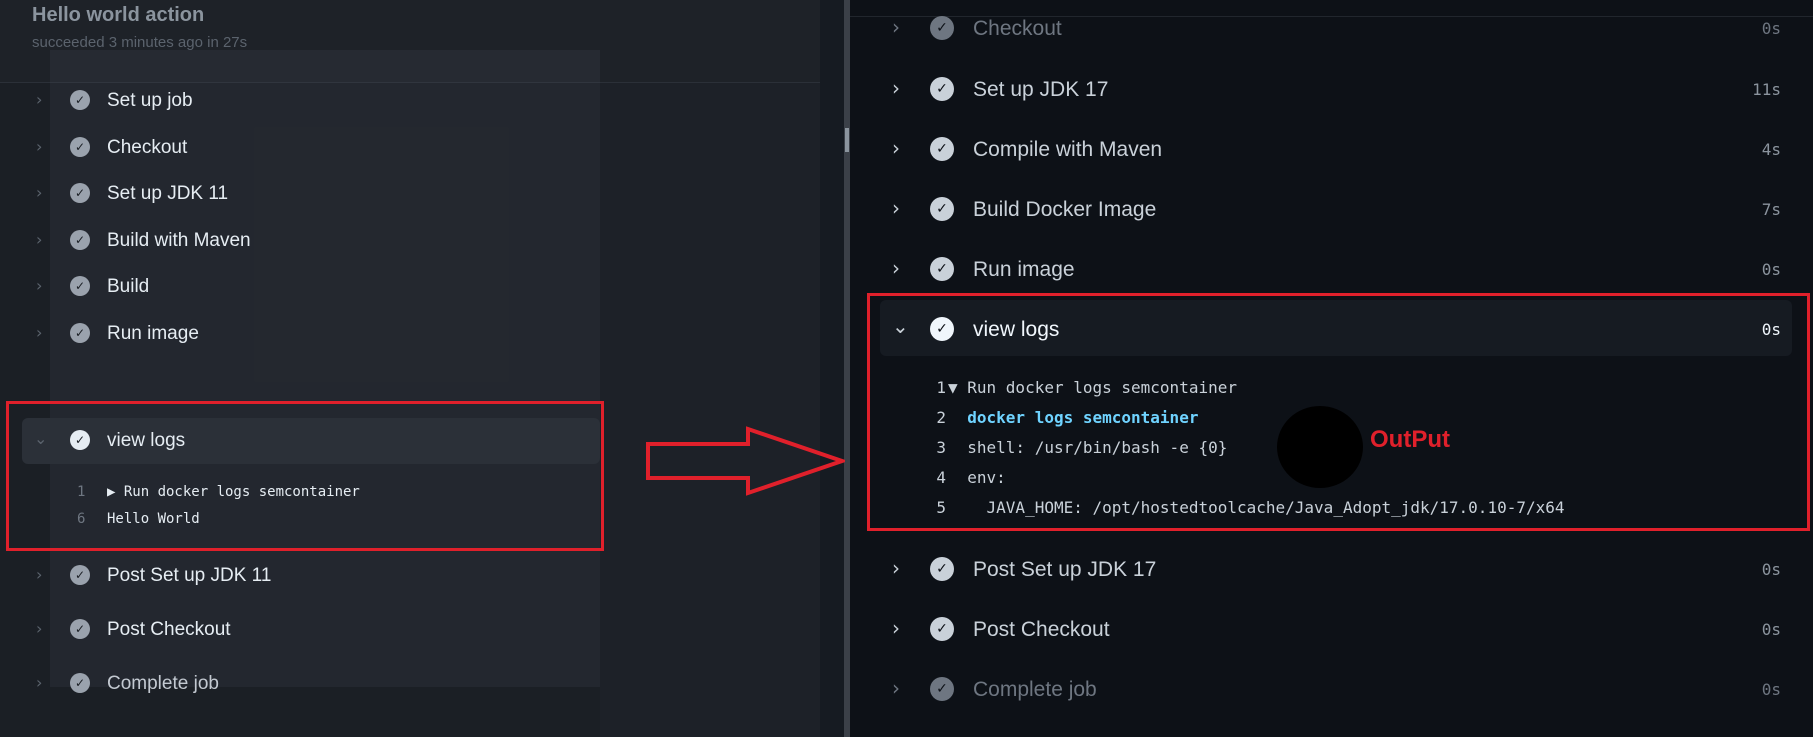 The height and width of the screenshot is (737, 1813). I want to click on job-subtitle: succeeded 3 minutes ago in 27s, so click(140, 42).